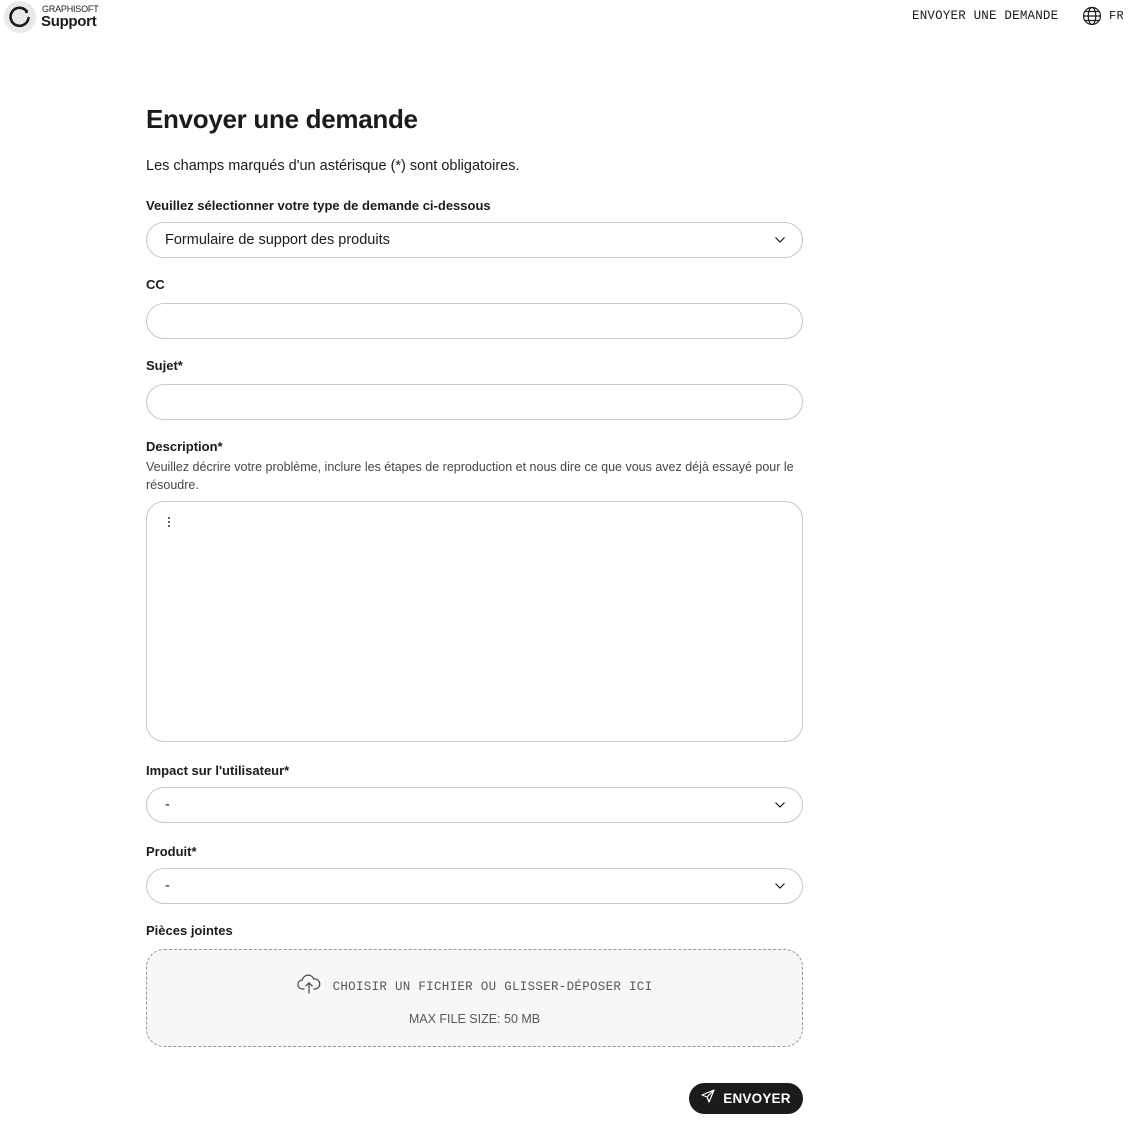 The image size is (1131, 1133). What do you see at coordinates (1092, 16) in the screenshot?
I see `globe-icon` at bounding box center [1092, 16].